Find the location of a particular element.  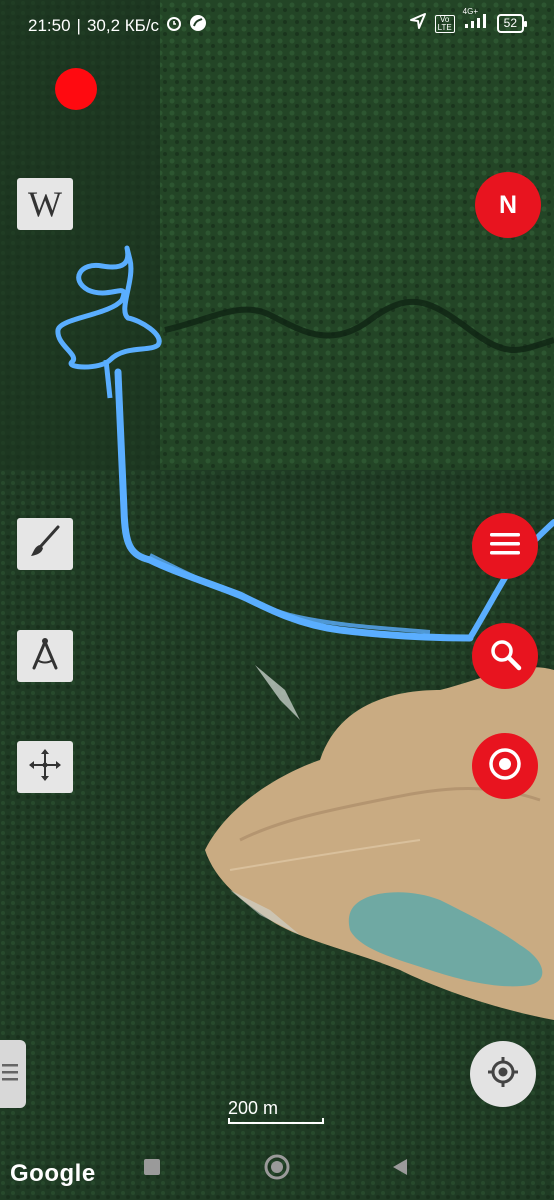

compass-icon is located at coordinates (45, 656).